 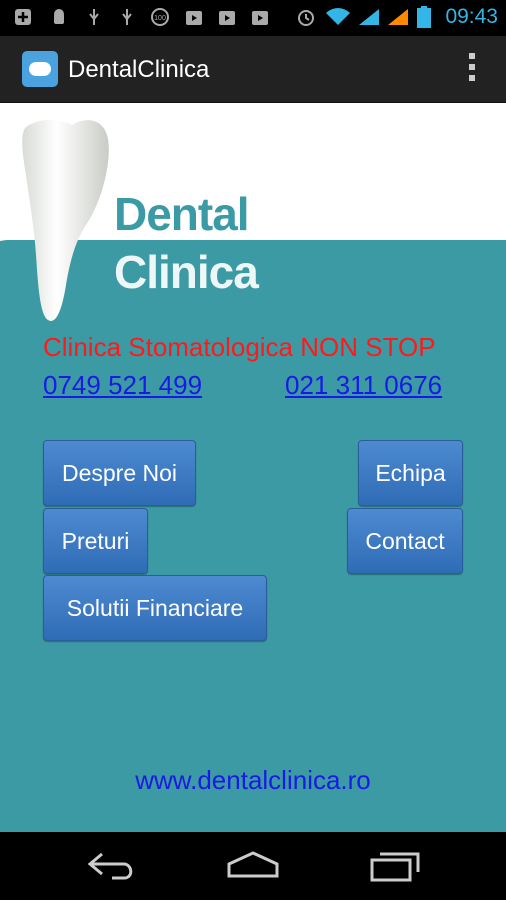 I want to click on phone-link-1: 0749 521 499, so click(x=122, y=385).